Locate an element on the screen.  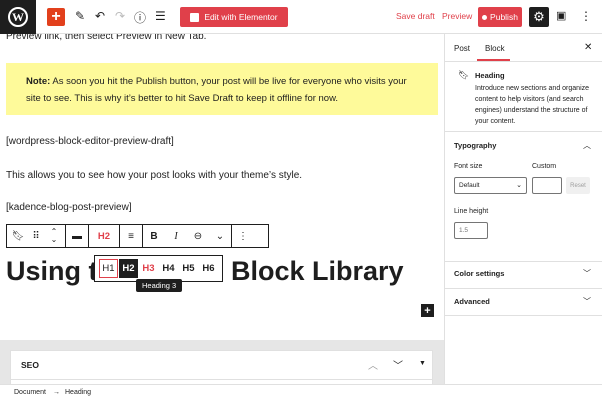
elementor-icon is located at coordinates (195, 17).